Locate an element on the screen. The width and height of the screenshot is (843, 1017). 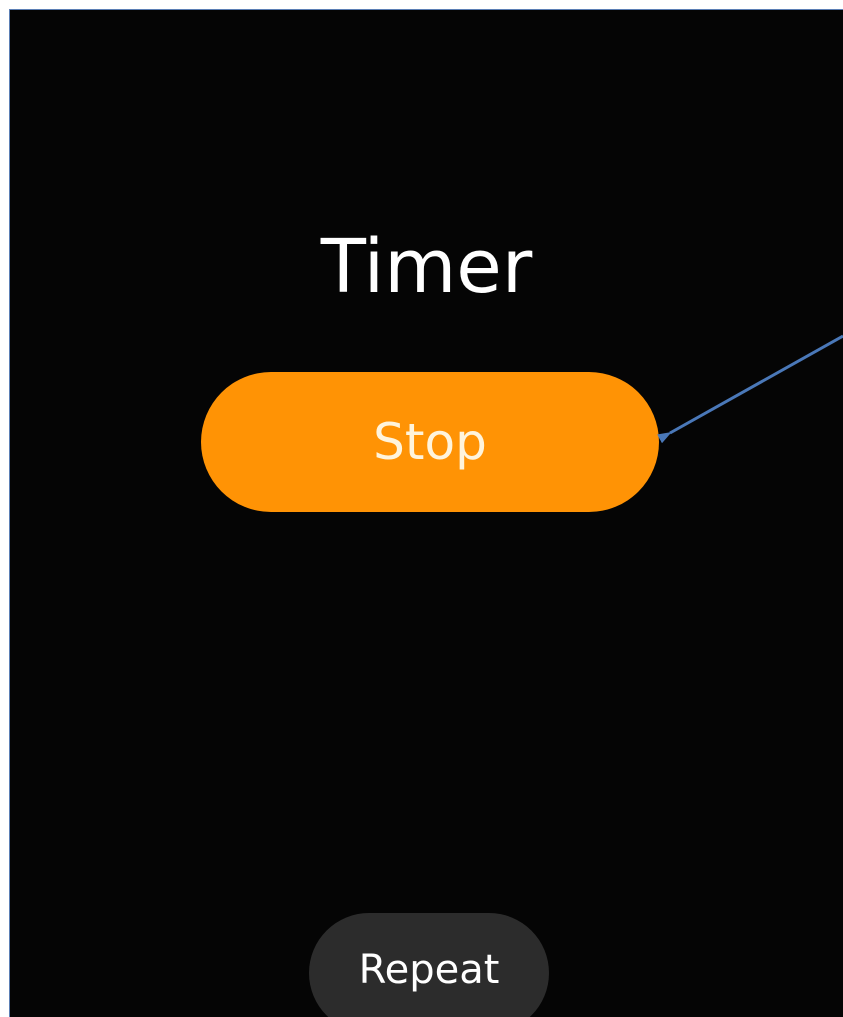
repeat-button: Repeat is located at coordinates (429, 965).